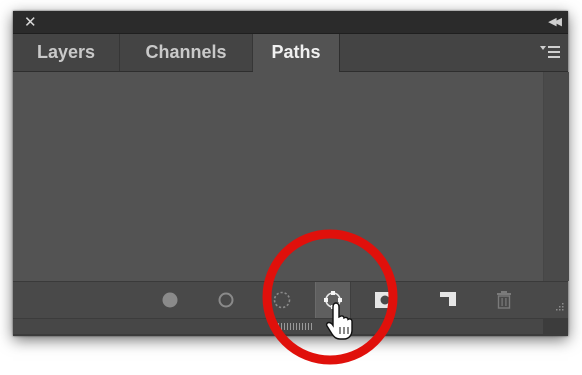 The width and height of the screenshot is (582, 375). I want to click on mask-icon, so click(385, 300).